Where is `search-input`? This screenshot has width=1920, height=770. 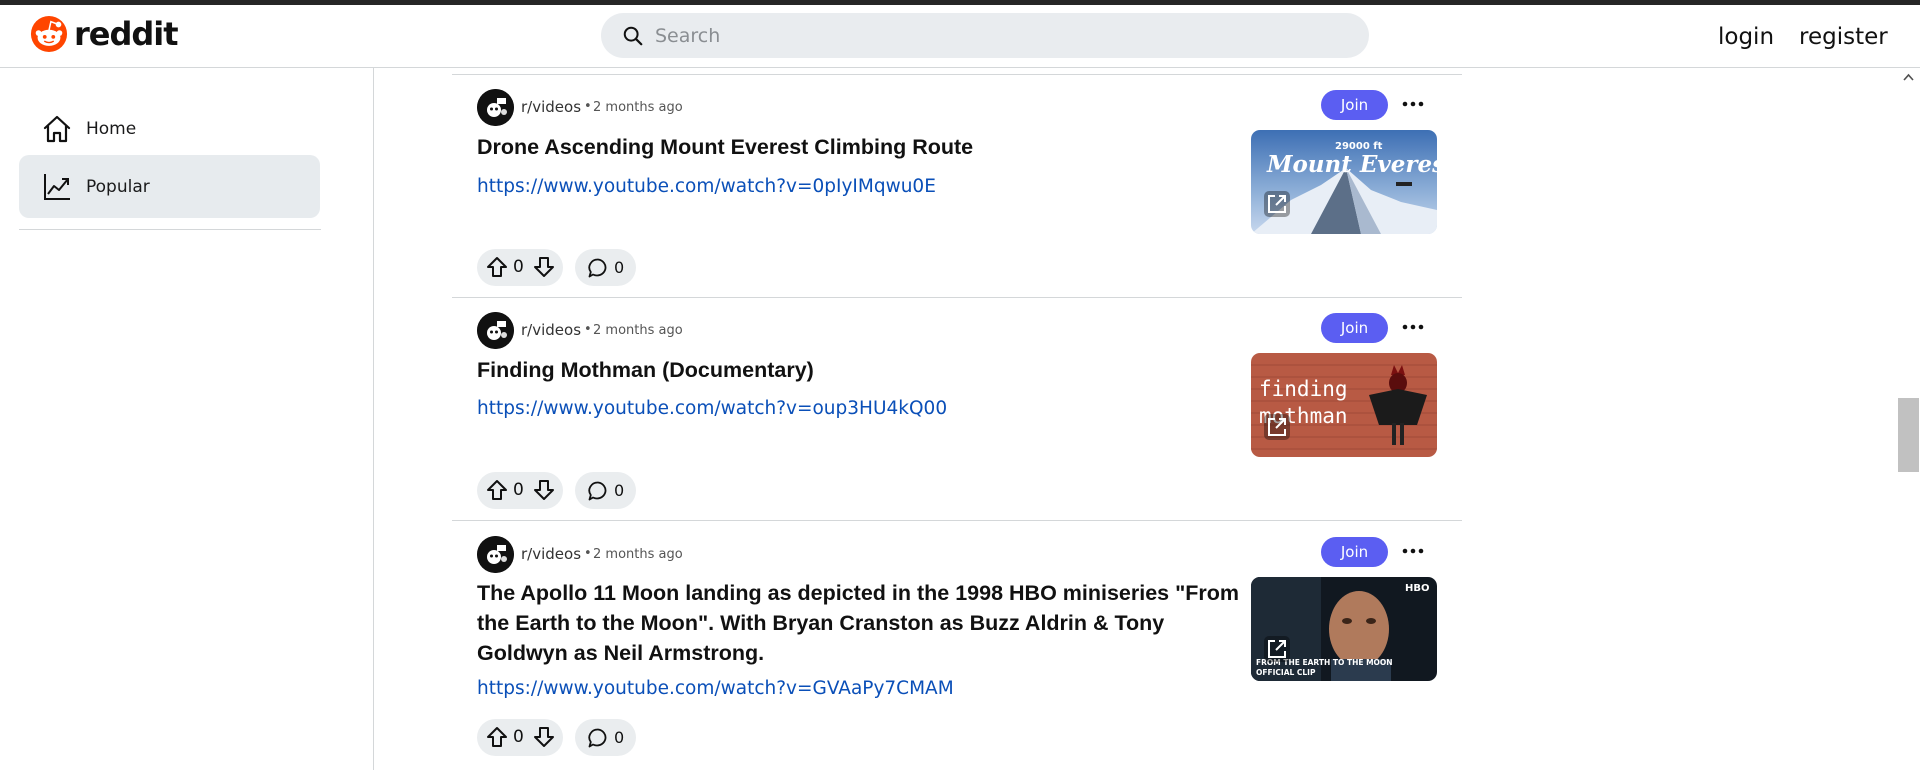 search-input is located at coordinates (995, 35).